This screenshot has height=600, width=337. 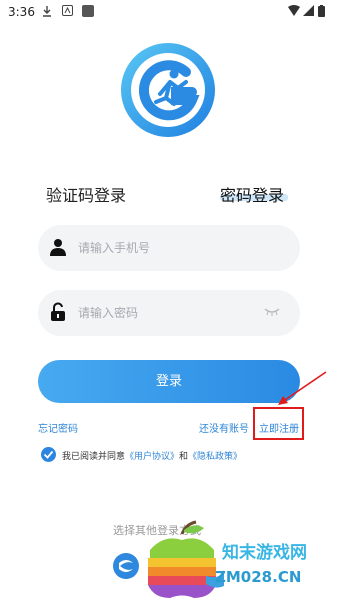 I want to click on app-notification-icon, so click(x=67, y=10).